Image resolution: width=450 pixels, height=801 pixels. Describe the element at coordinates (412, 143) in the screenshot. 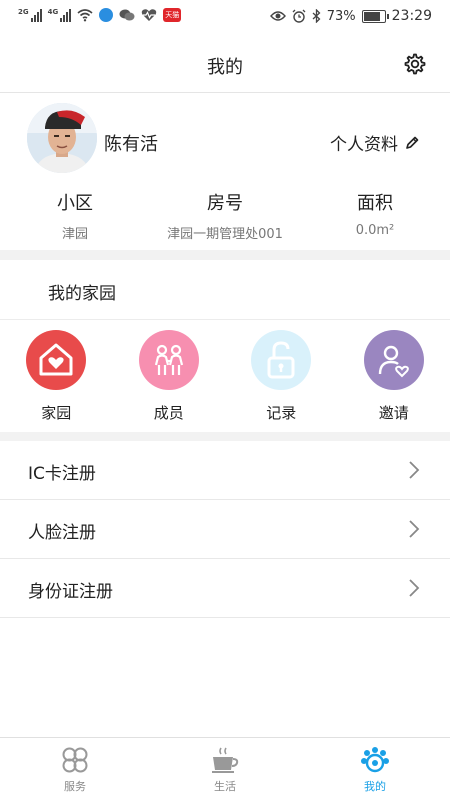

I see `pencil-icon` at that location.